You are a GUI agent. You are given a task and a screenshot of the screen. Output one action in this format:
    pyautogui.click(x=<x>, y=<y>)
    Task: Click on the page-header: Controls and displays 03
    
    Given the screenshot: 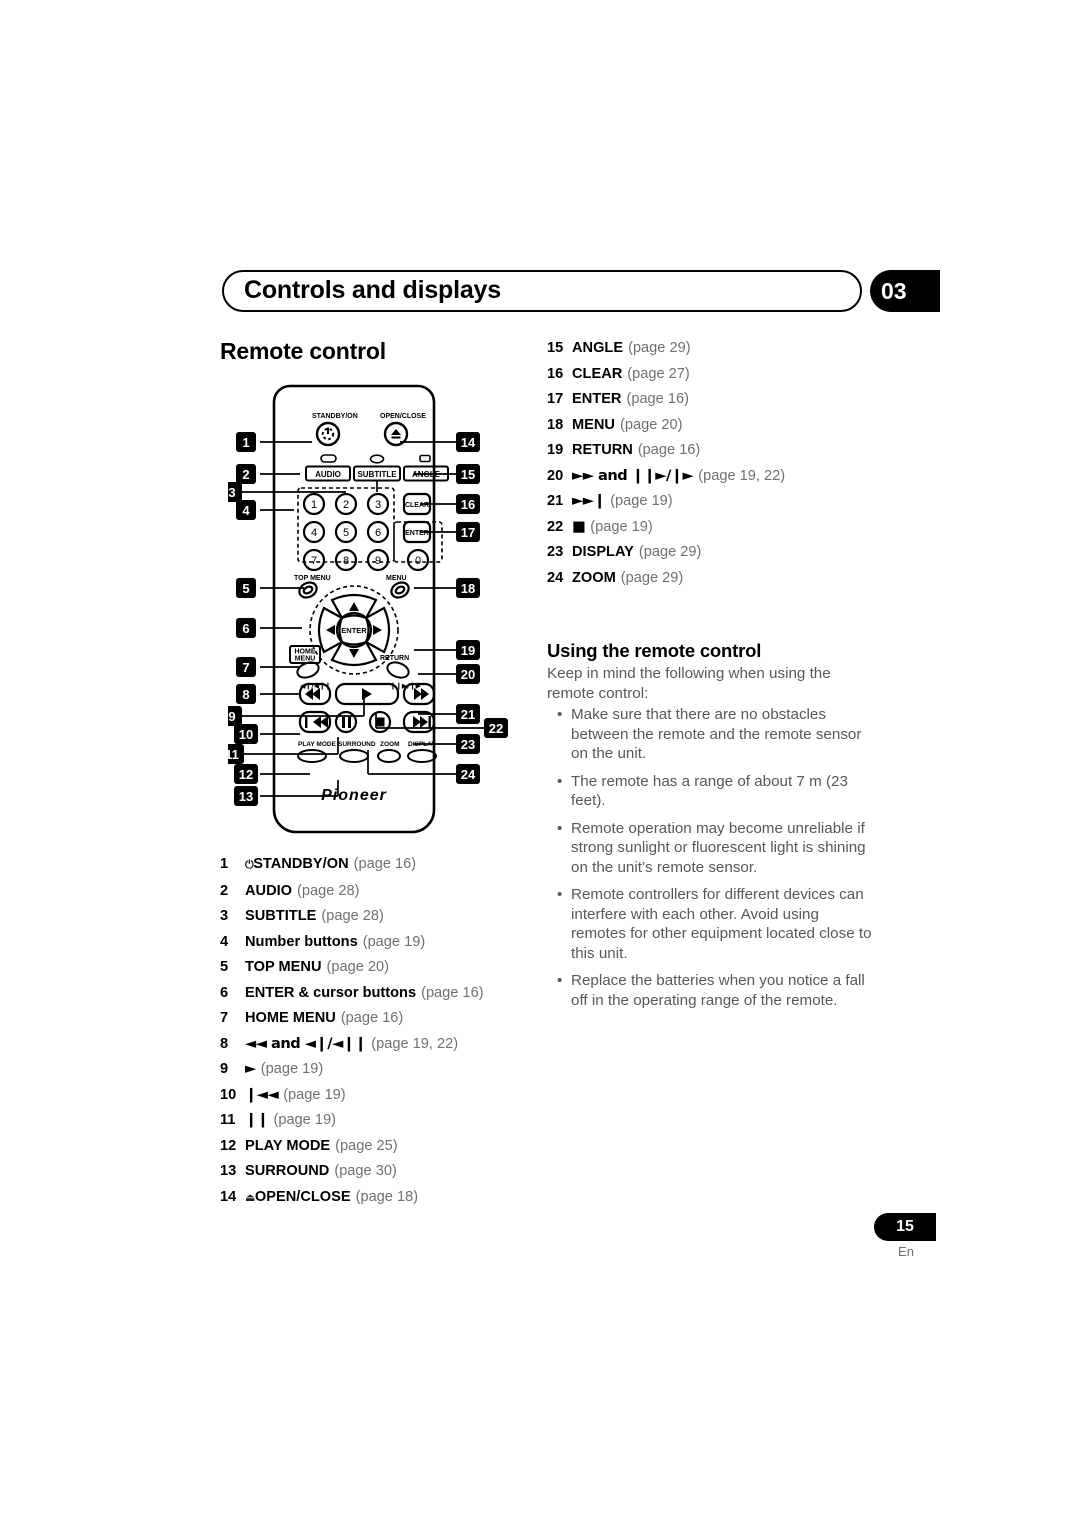 What is the action you would take?
    pyautogui.click(x=581, y=291)
    